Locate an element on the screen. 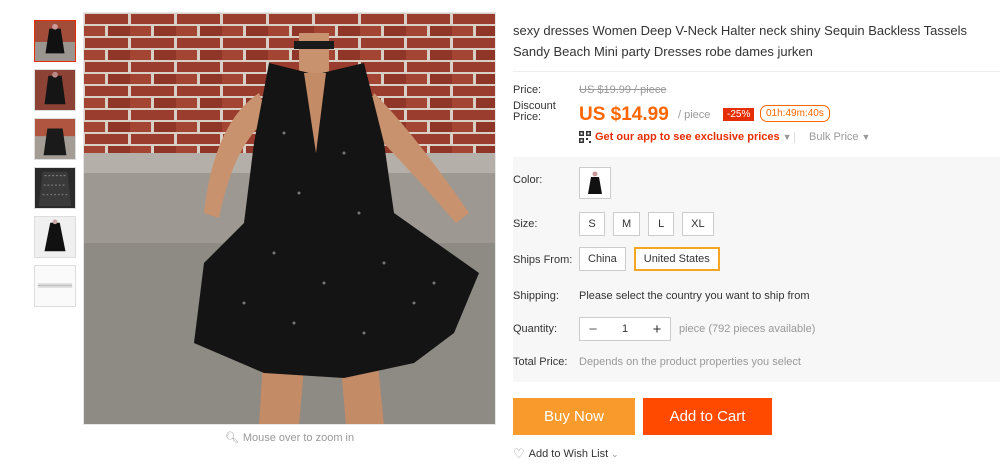 The height and width of the screenshot is (467, 1000). countdown-timer: 01h:49m:40s is located at coordinates (795, 113).